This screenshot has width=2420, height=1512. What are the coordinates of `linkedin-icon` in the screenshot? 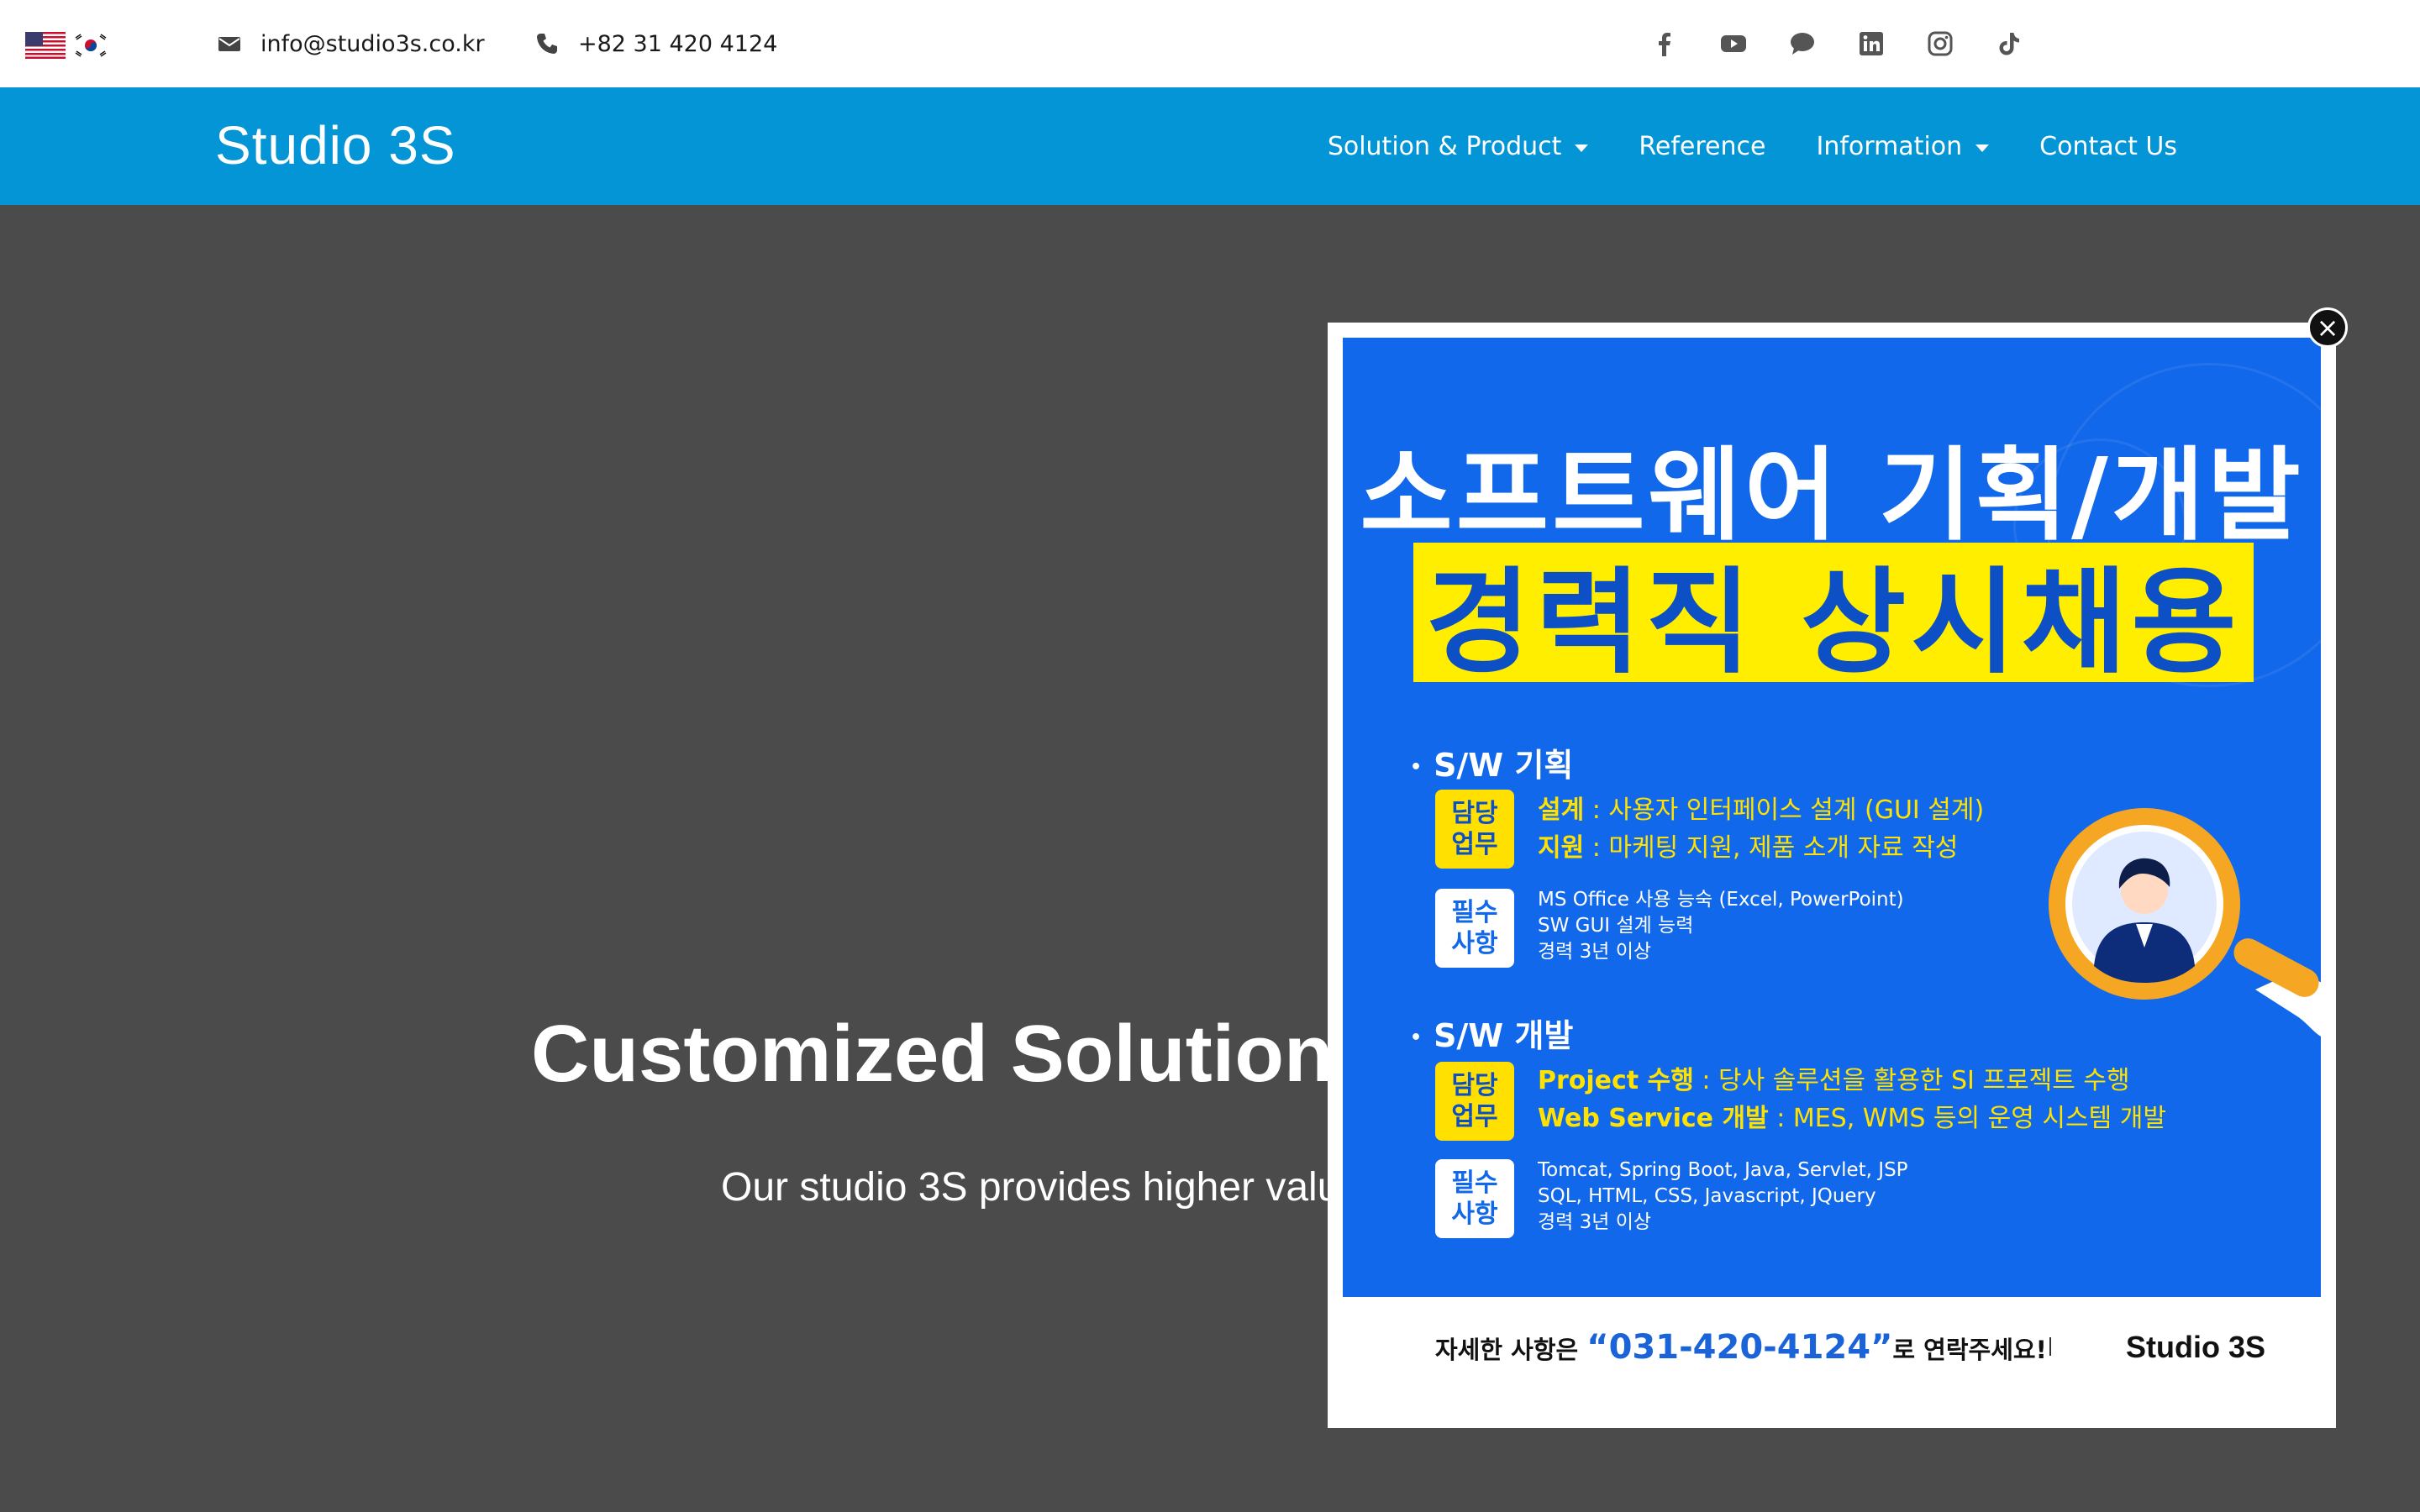 It's located at (1871, 43).